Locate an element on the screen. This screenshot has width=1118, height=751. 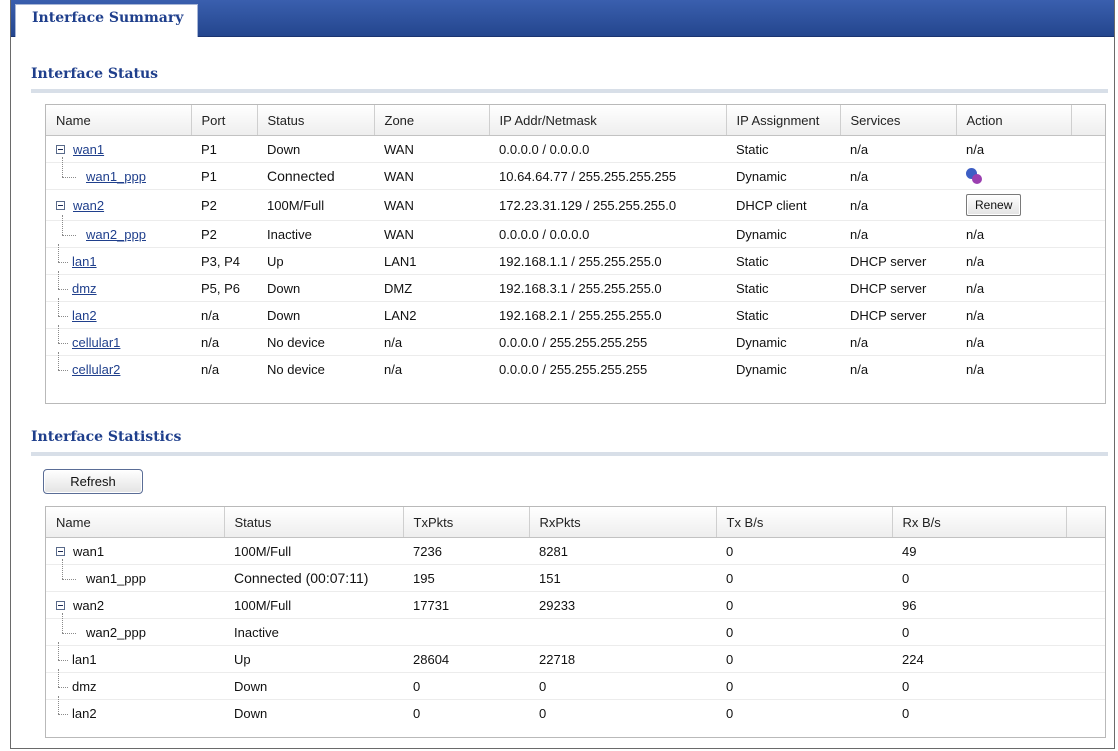
column-header: Tx B/s is located at coordinates (804, 522).